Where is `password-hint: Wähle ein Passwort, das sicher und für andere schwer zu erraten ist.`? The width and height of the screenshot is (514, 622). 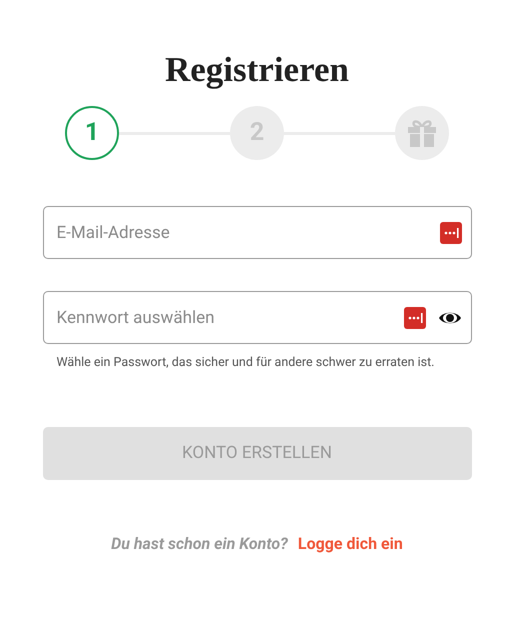
password-hint: Wähle ein Passwort, das sicher und für andere schwer zu erraten ist. is located at coordinates (246, 363).